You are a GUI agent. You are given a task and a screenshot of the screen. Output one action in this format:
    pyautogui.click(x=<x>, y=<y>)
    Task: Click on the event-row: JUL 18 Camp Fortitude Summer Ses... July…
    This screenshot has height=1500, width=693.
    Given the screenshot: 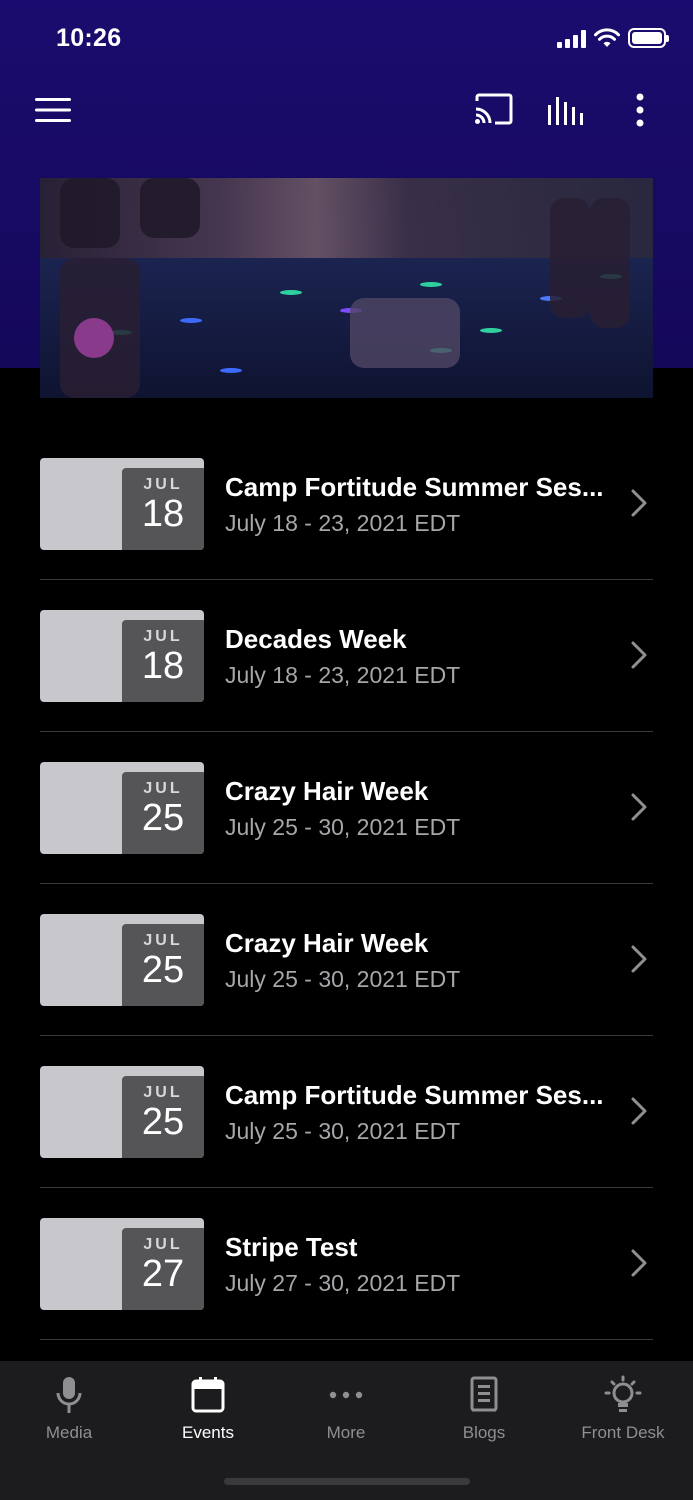 What is the action you would take?
    pyautogui.click(x=346, y=504)
    